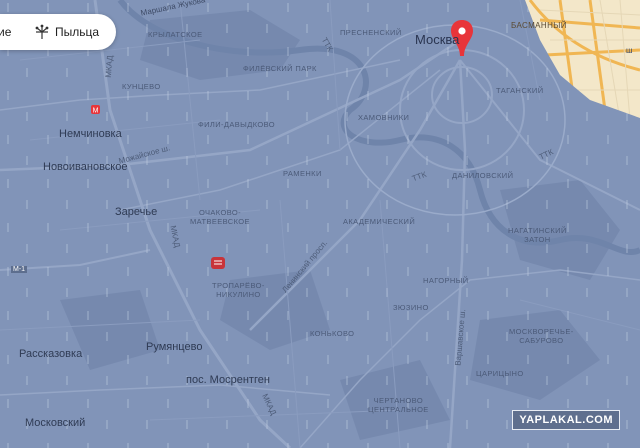  What do you see at coordinates (42, 31) in the screenshot?
I see `dandelion-icon` at bounding box center [42, 31].